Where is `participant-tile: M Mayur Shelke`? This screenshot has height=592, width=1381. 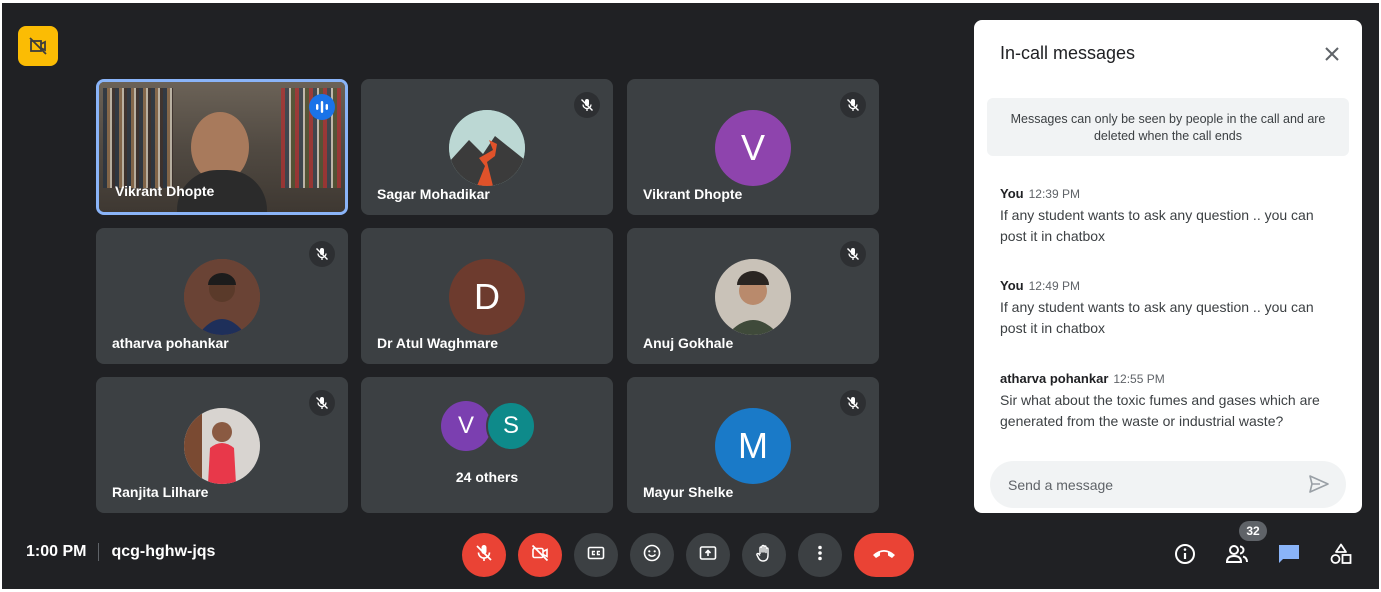 participant-tile: M Mayur Shelke is located at coordinates (753, 445).